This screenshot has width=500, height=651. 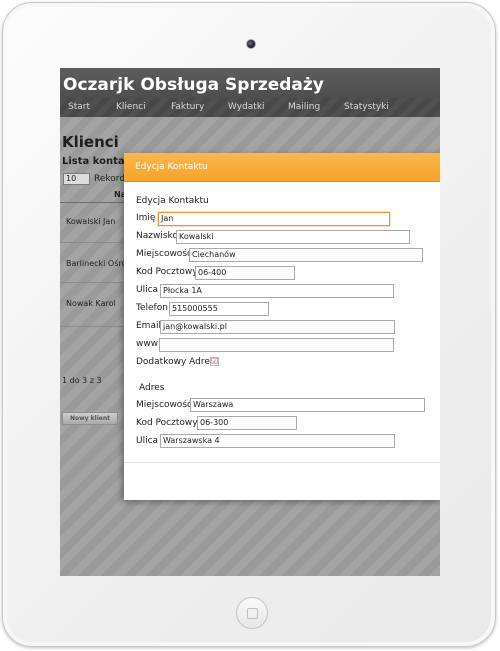 I want to click on page-title: Klienci, so click(x=90, y=142).